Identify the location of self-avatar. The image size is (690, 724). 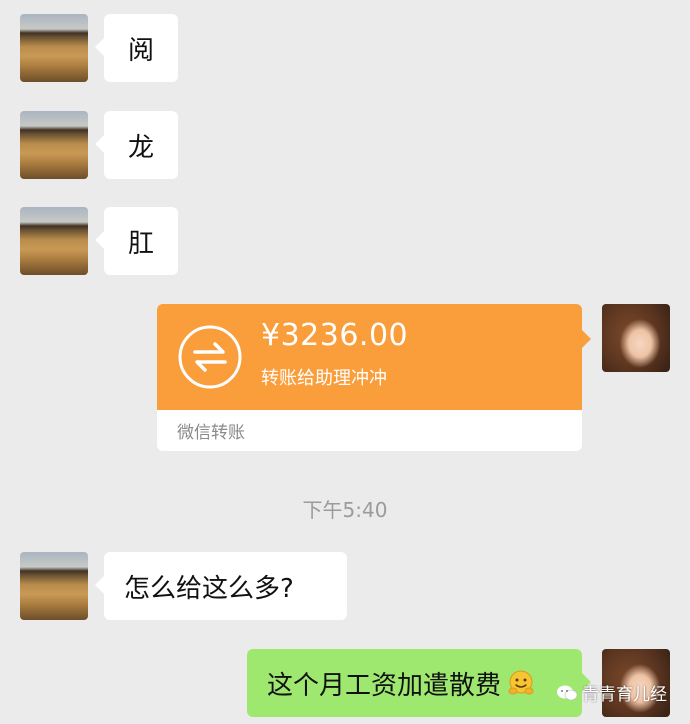
(636, 338).